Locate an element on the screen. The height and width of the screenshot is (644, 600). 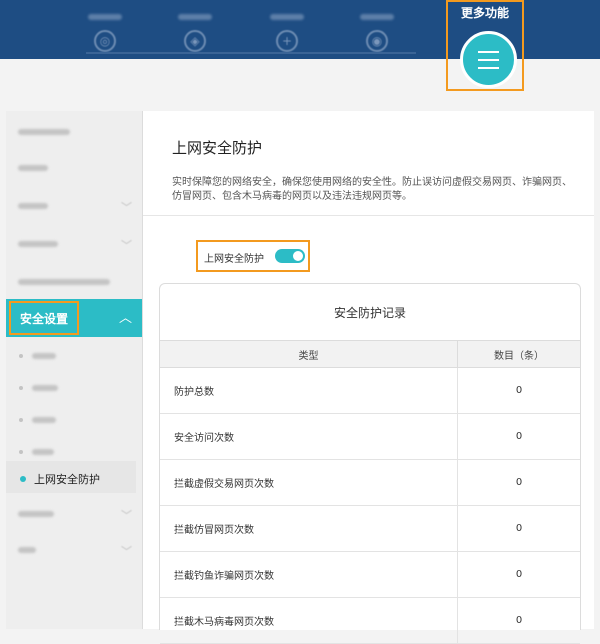
sidebar-subitem-label: 上网安全防护 is located at coordinates (67, 479).